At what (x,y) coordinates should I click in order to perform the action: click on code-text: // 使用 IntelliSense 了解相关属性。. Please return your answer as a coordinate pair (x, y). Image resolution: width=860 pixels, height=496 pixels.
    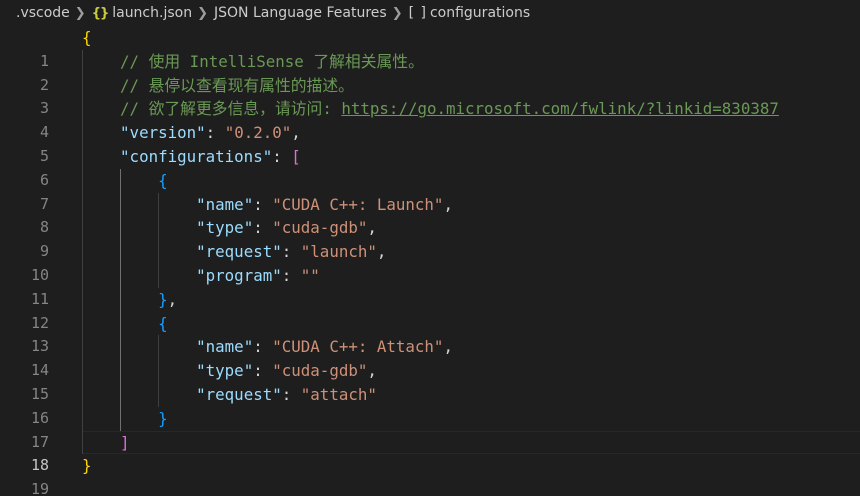
    Looking at the image, I should click on (253, 62).